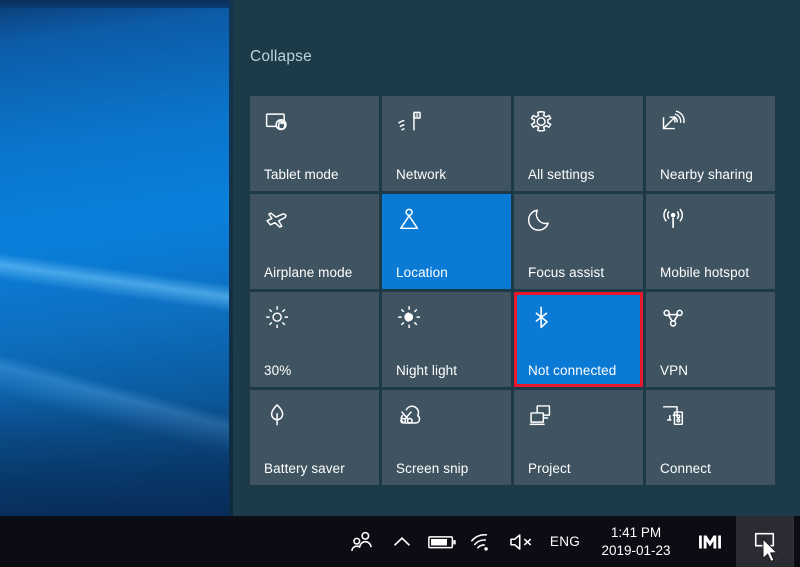 This screenshot has width=800, height=567. Describe the element at coordinates (281, 57) in the screenshot. I see `collapse-button: Collapse` at that location.